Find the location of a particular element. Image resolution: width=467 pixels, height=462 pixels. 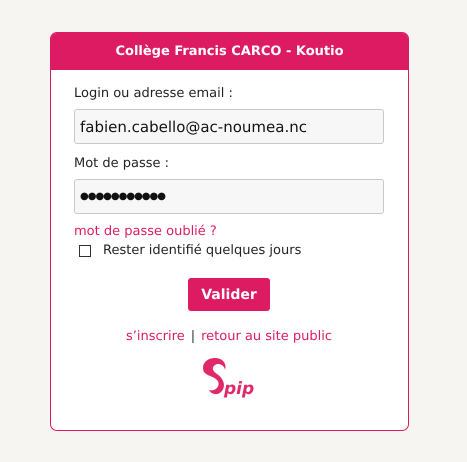

login-field: fabien.cabello@ac-noumea.nc is located at coordinates (229, 126).